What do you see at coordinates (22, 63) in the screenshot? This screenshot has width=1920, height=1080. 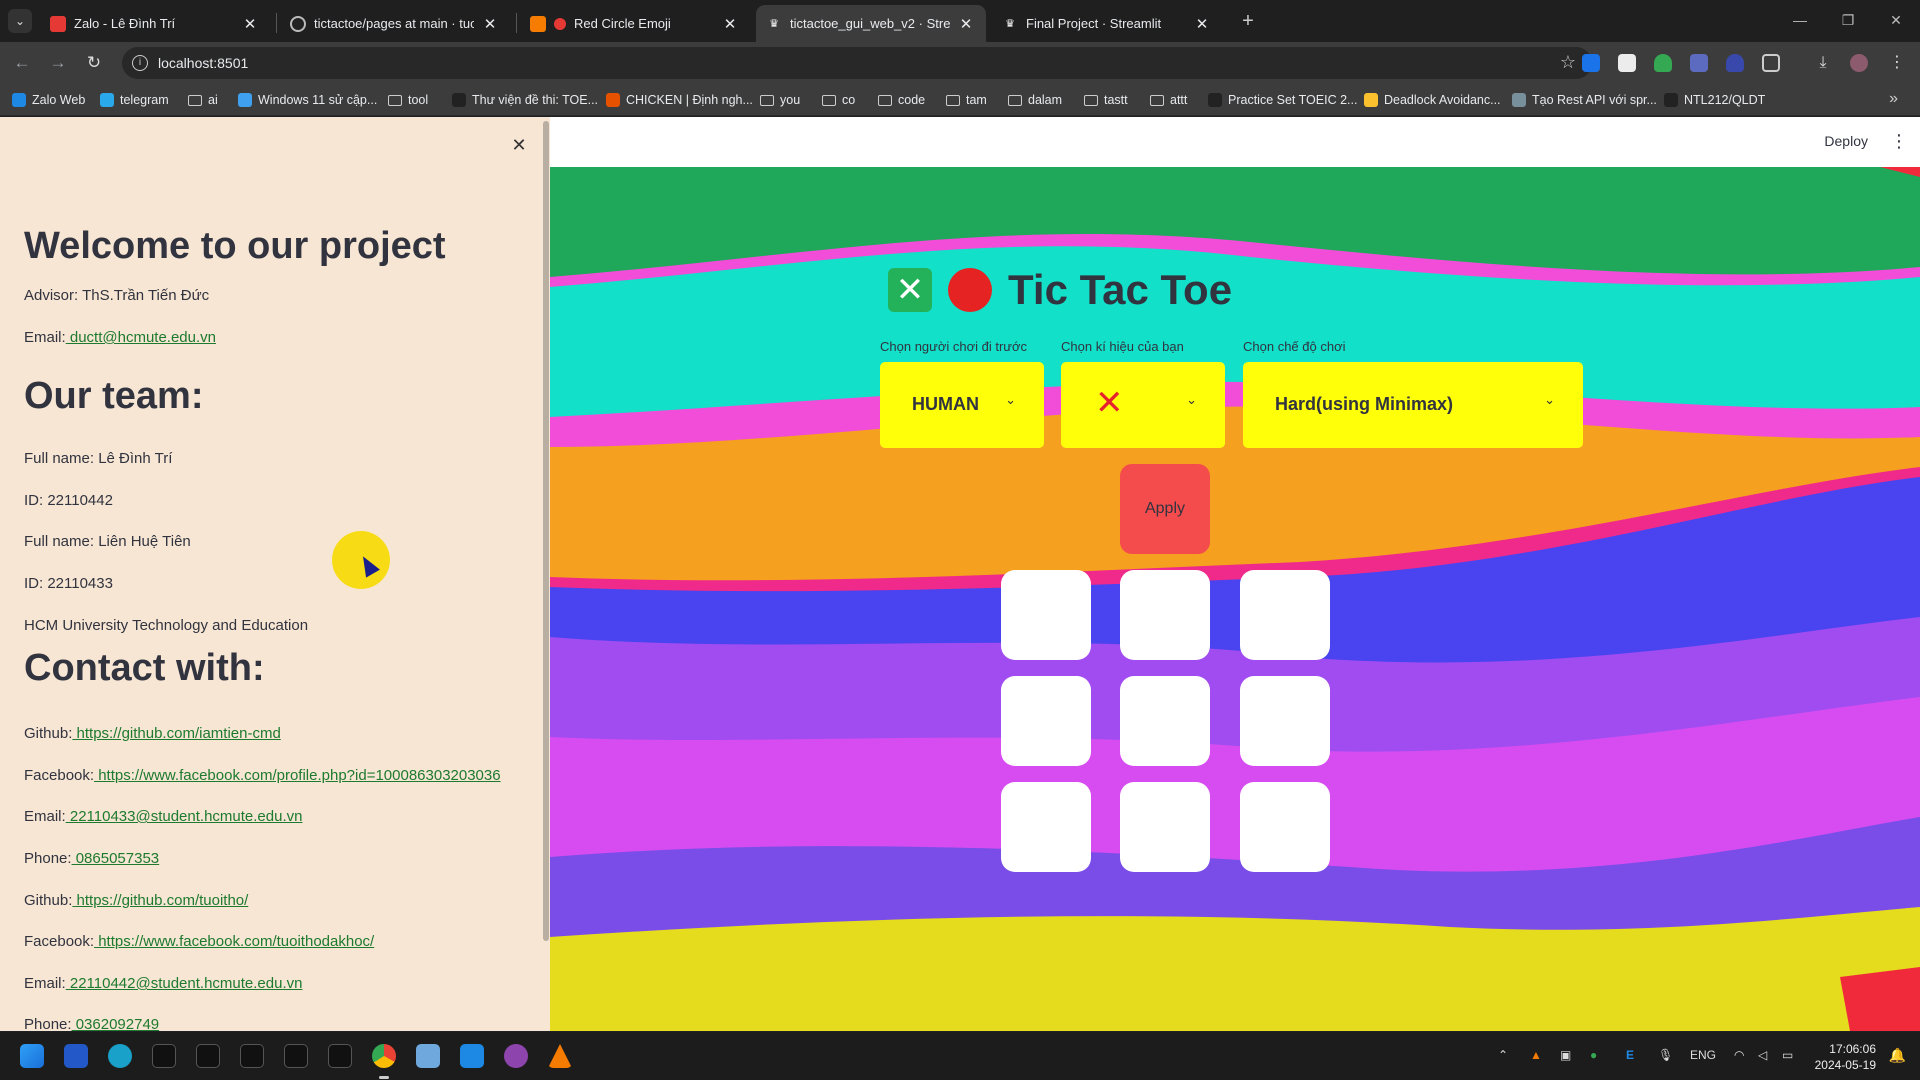 I see `back-icon: ←` at bounding box center [22, 63].